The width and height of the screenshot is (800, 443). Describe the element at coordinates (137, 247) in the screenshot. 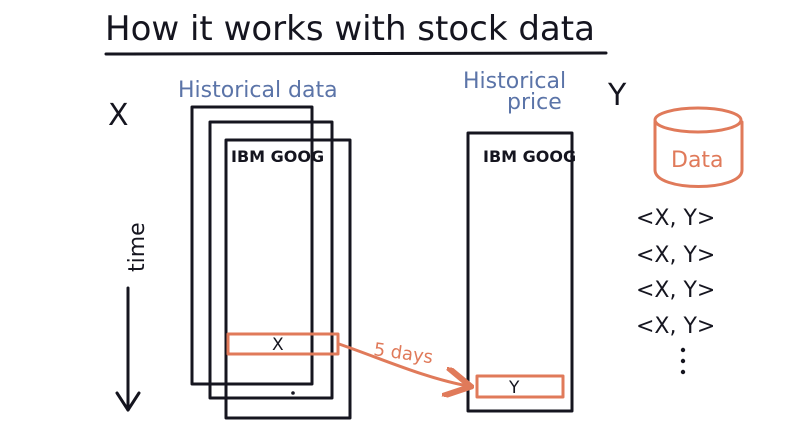

I see `time-label: time` at that location.